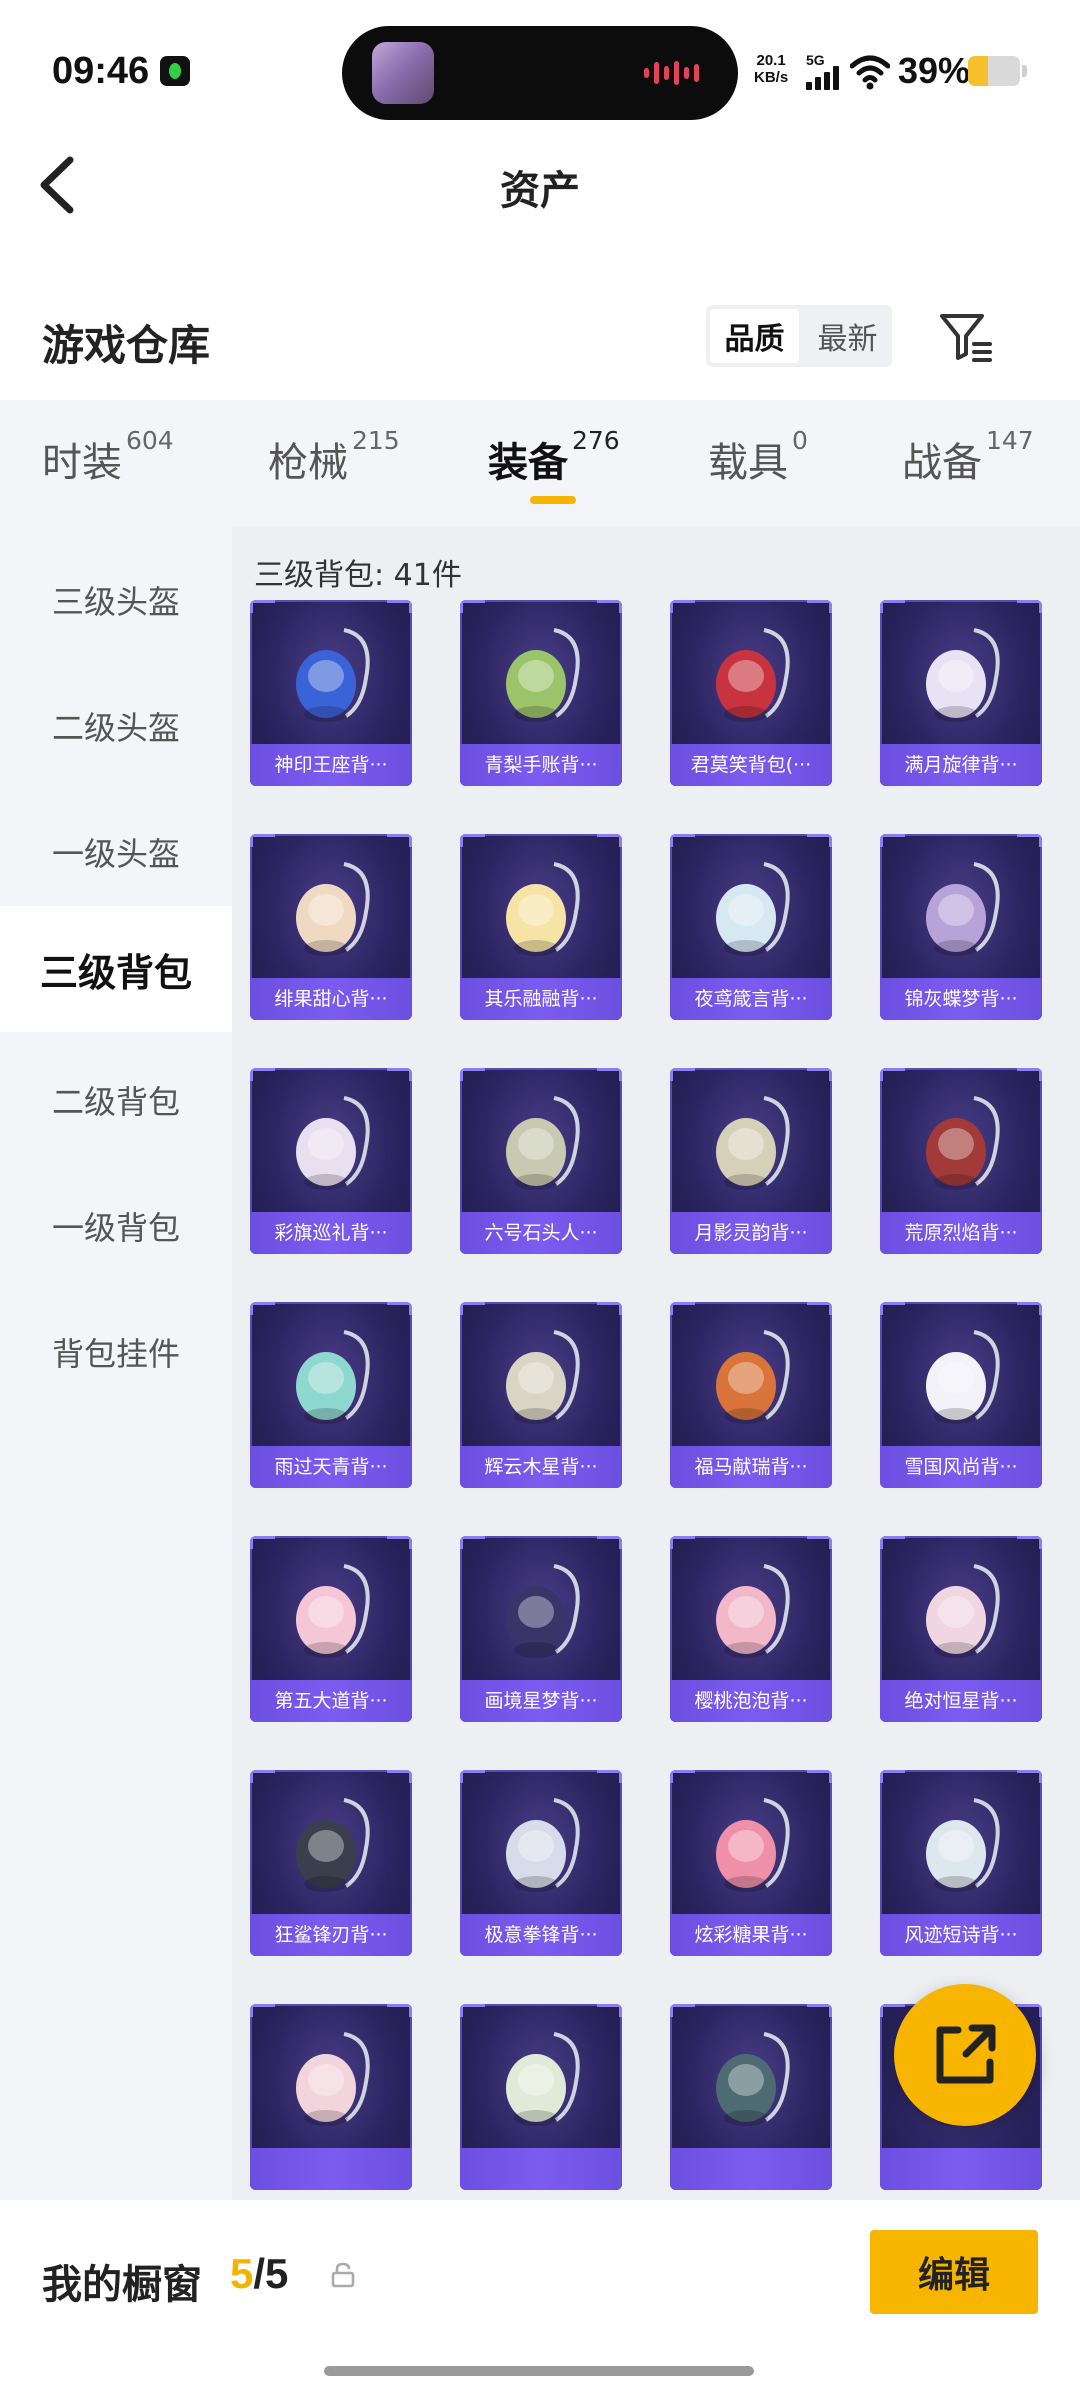 The width and height of the screenshot is (1080, 2400). Describe the element at coordinates (754, 336) in the screenshot. I see `sort-option-quality: 品质` at that location.